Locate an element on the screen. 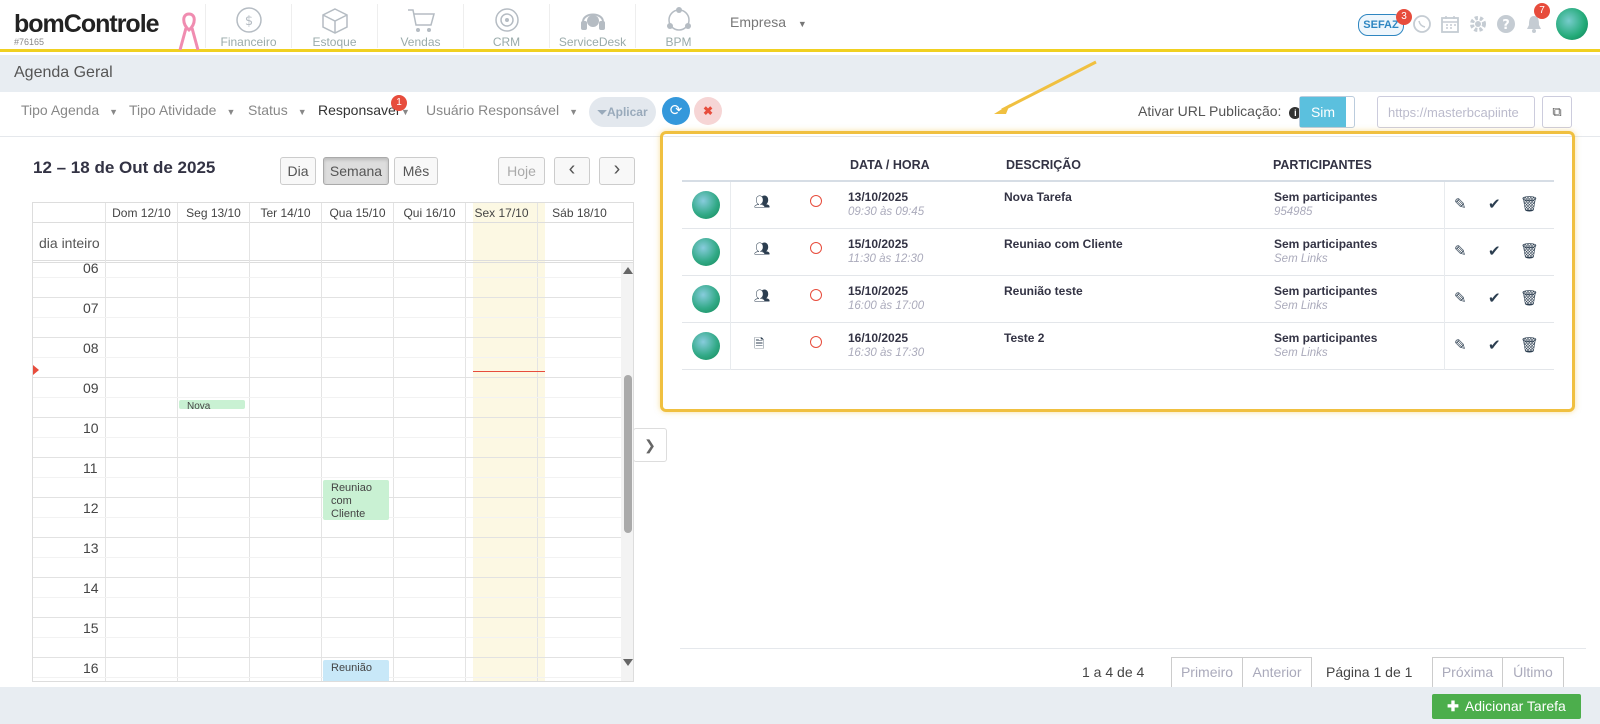  help-icon: ? is located at coordinates (1506, 24).